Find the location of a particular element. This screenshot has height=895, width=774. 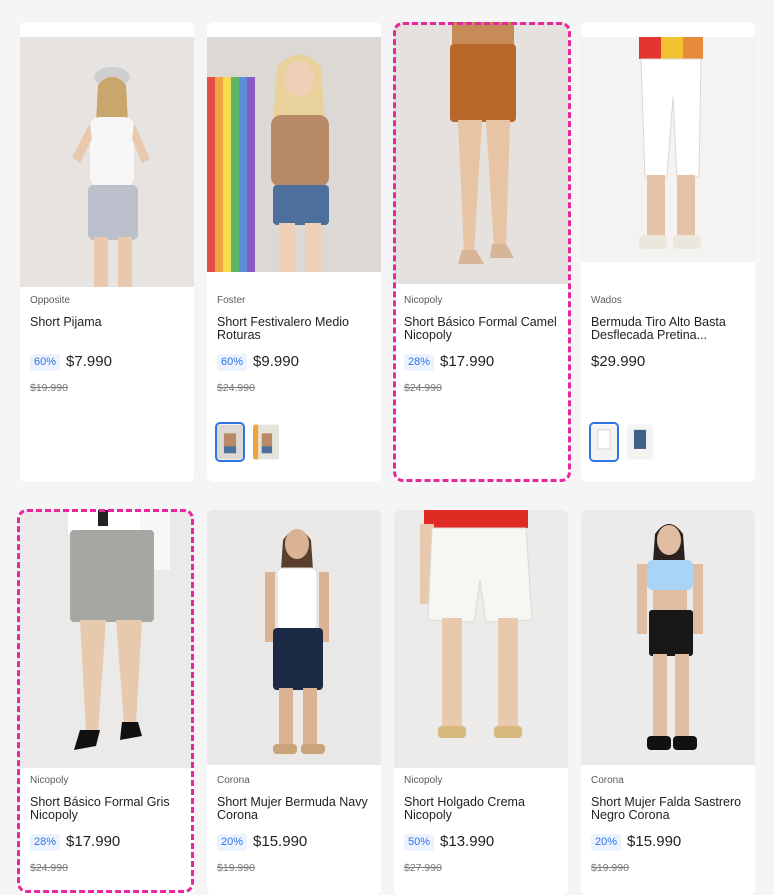

product-name: Short Básico Formal Camel Nicopoly is located at coordinates (481, 329).